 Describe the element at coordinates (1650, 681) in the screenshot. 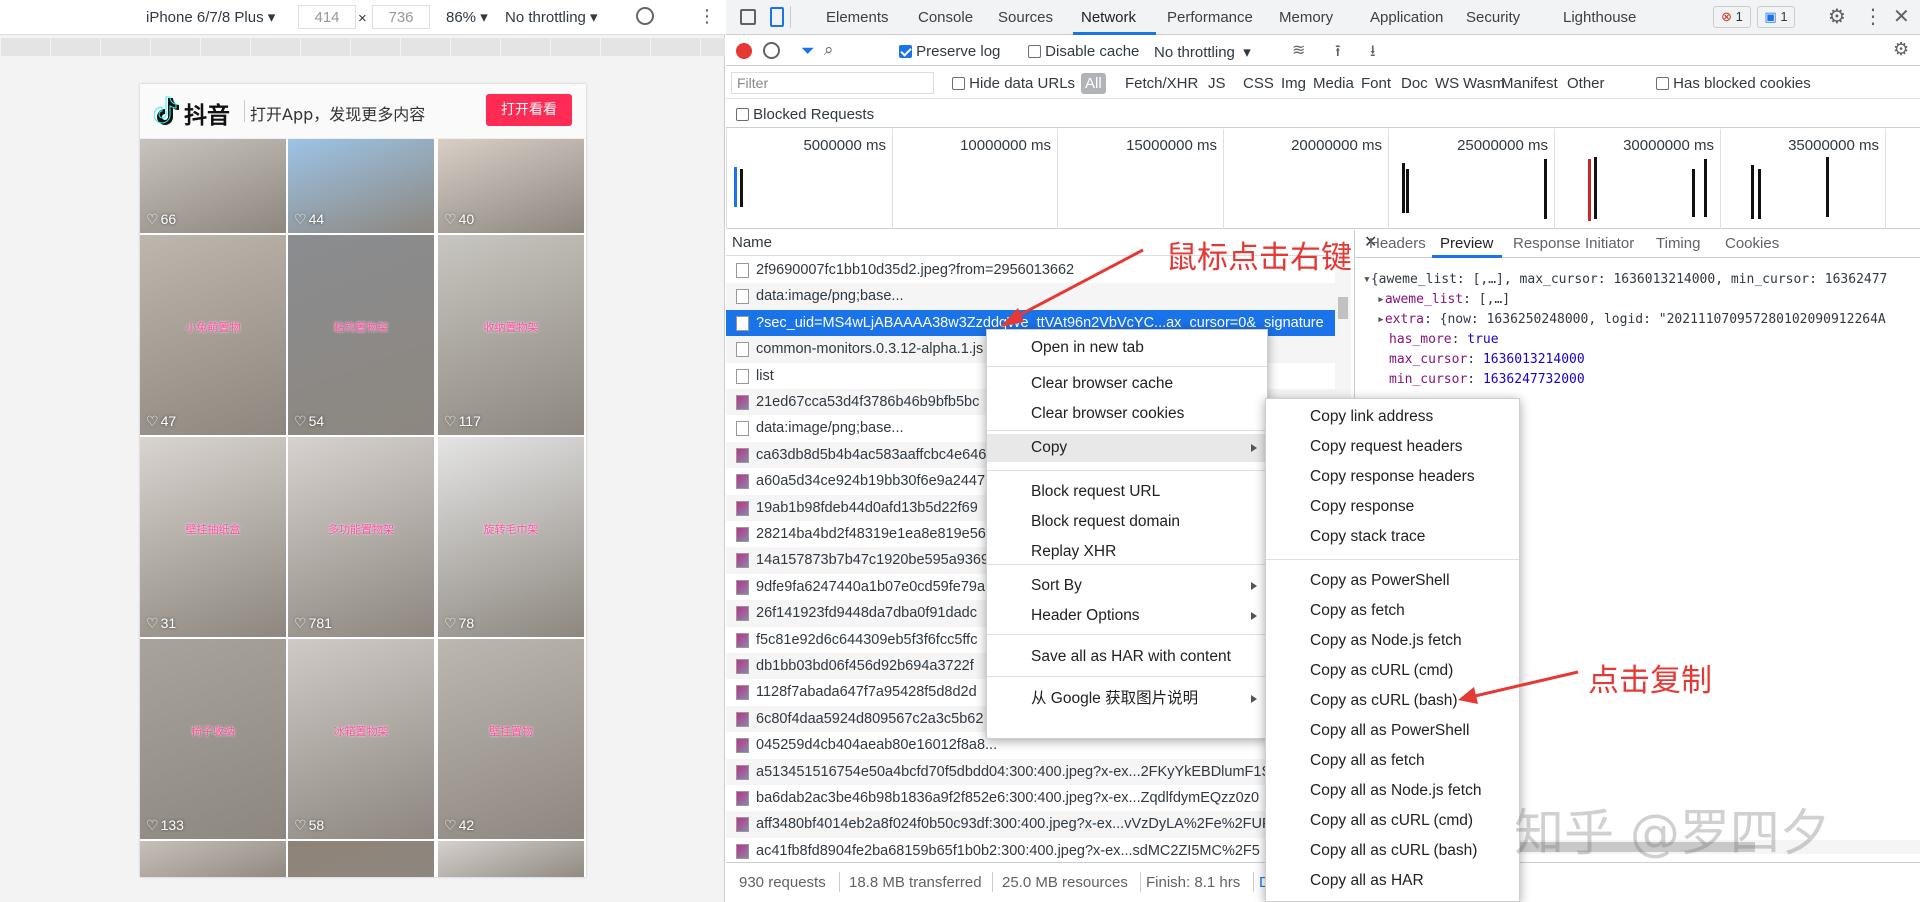

I see `click-copy-annotation: 点击复制` at that location.